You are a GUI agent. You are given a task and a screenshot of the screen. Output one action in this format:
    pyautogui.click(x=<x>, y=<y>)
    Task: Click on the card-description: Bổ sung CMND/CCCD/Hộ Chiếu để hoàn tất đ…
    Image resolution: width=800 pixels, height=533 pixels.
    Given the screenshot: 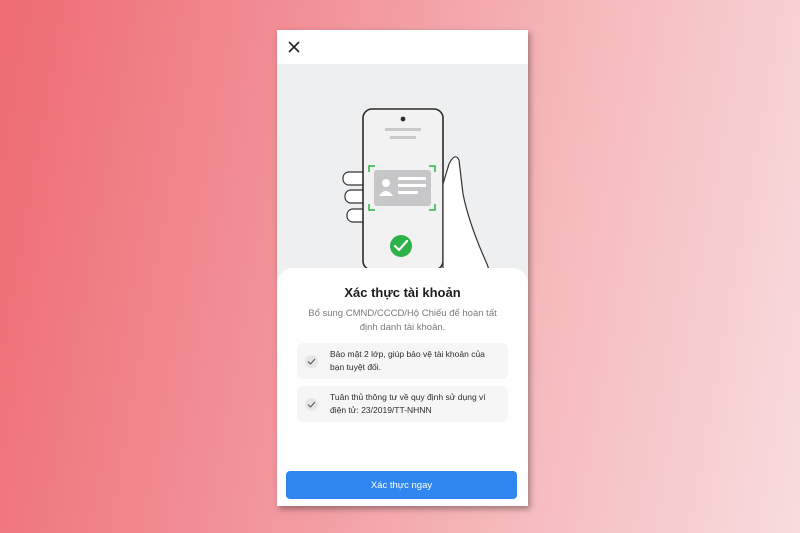 What is the action you would take?
    pyautogui.click(x=402, y=320)
    